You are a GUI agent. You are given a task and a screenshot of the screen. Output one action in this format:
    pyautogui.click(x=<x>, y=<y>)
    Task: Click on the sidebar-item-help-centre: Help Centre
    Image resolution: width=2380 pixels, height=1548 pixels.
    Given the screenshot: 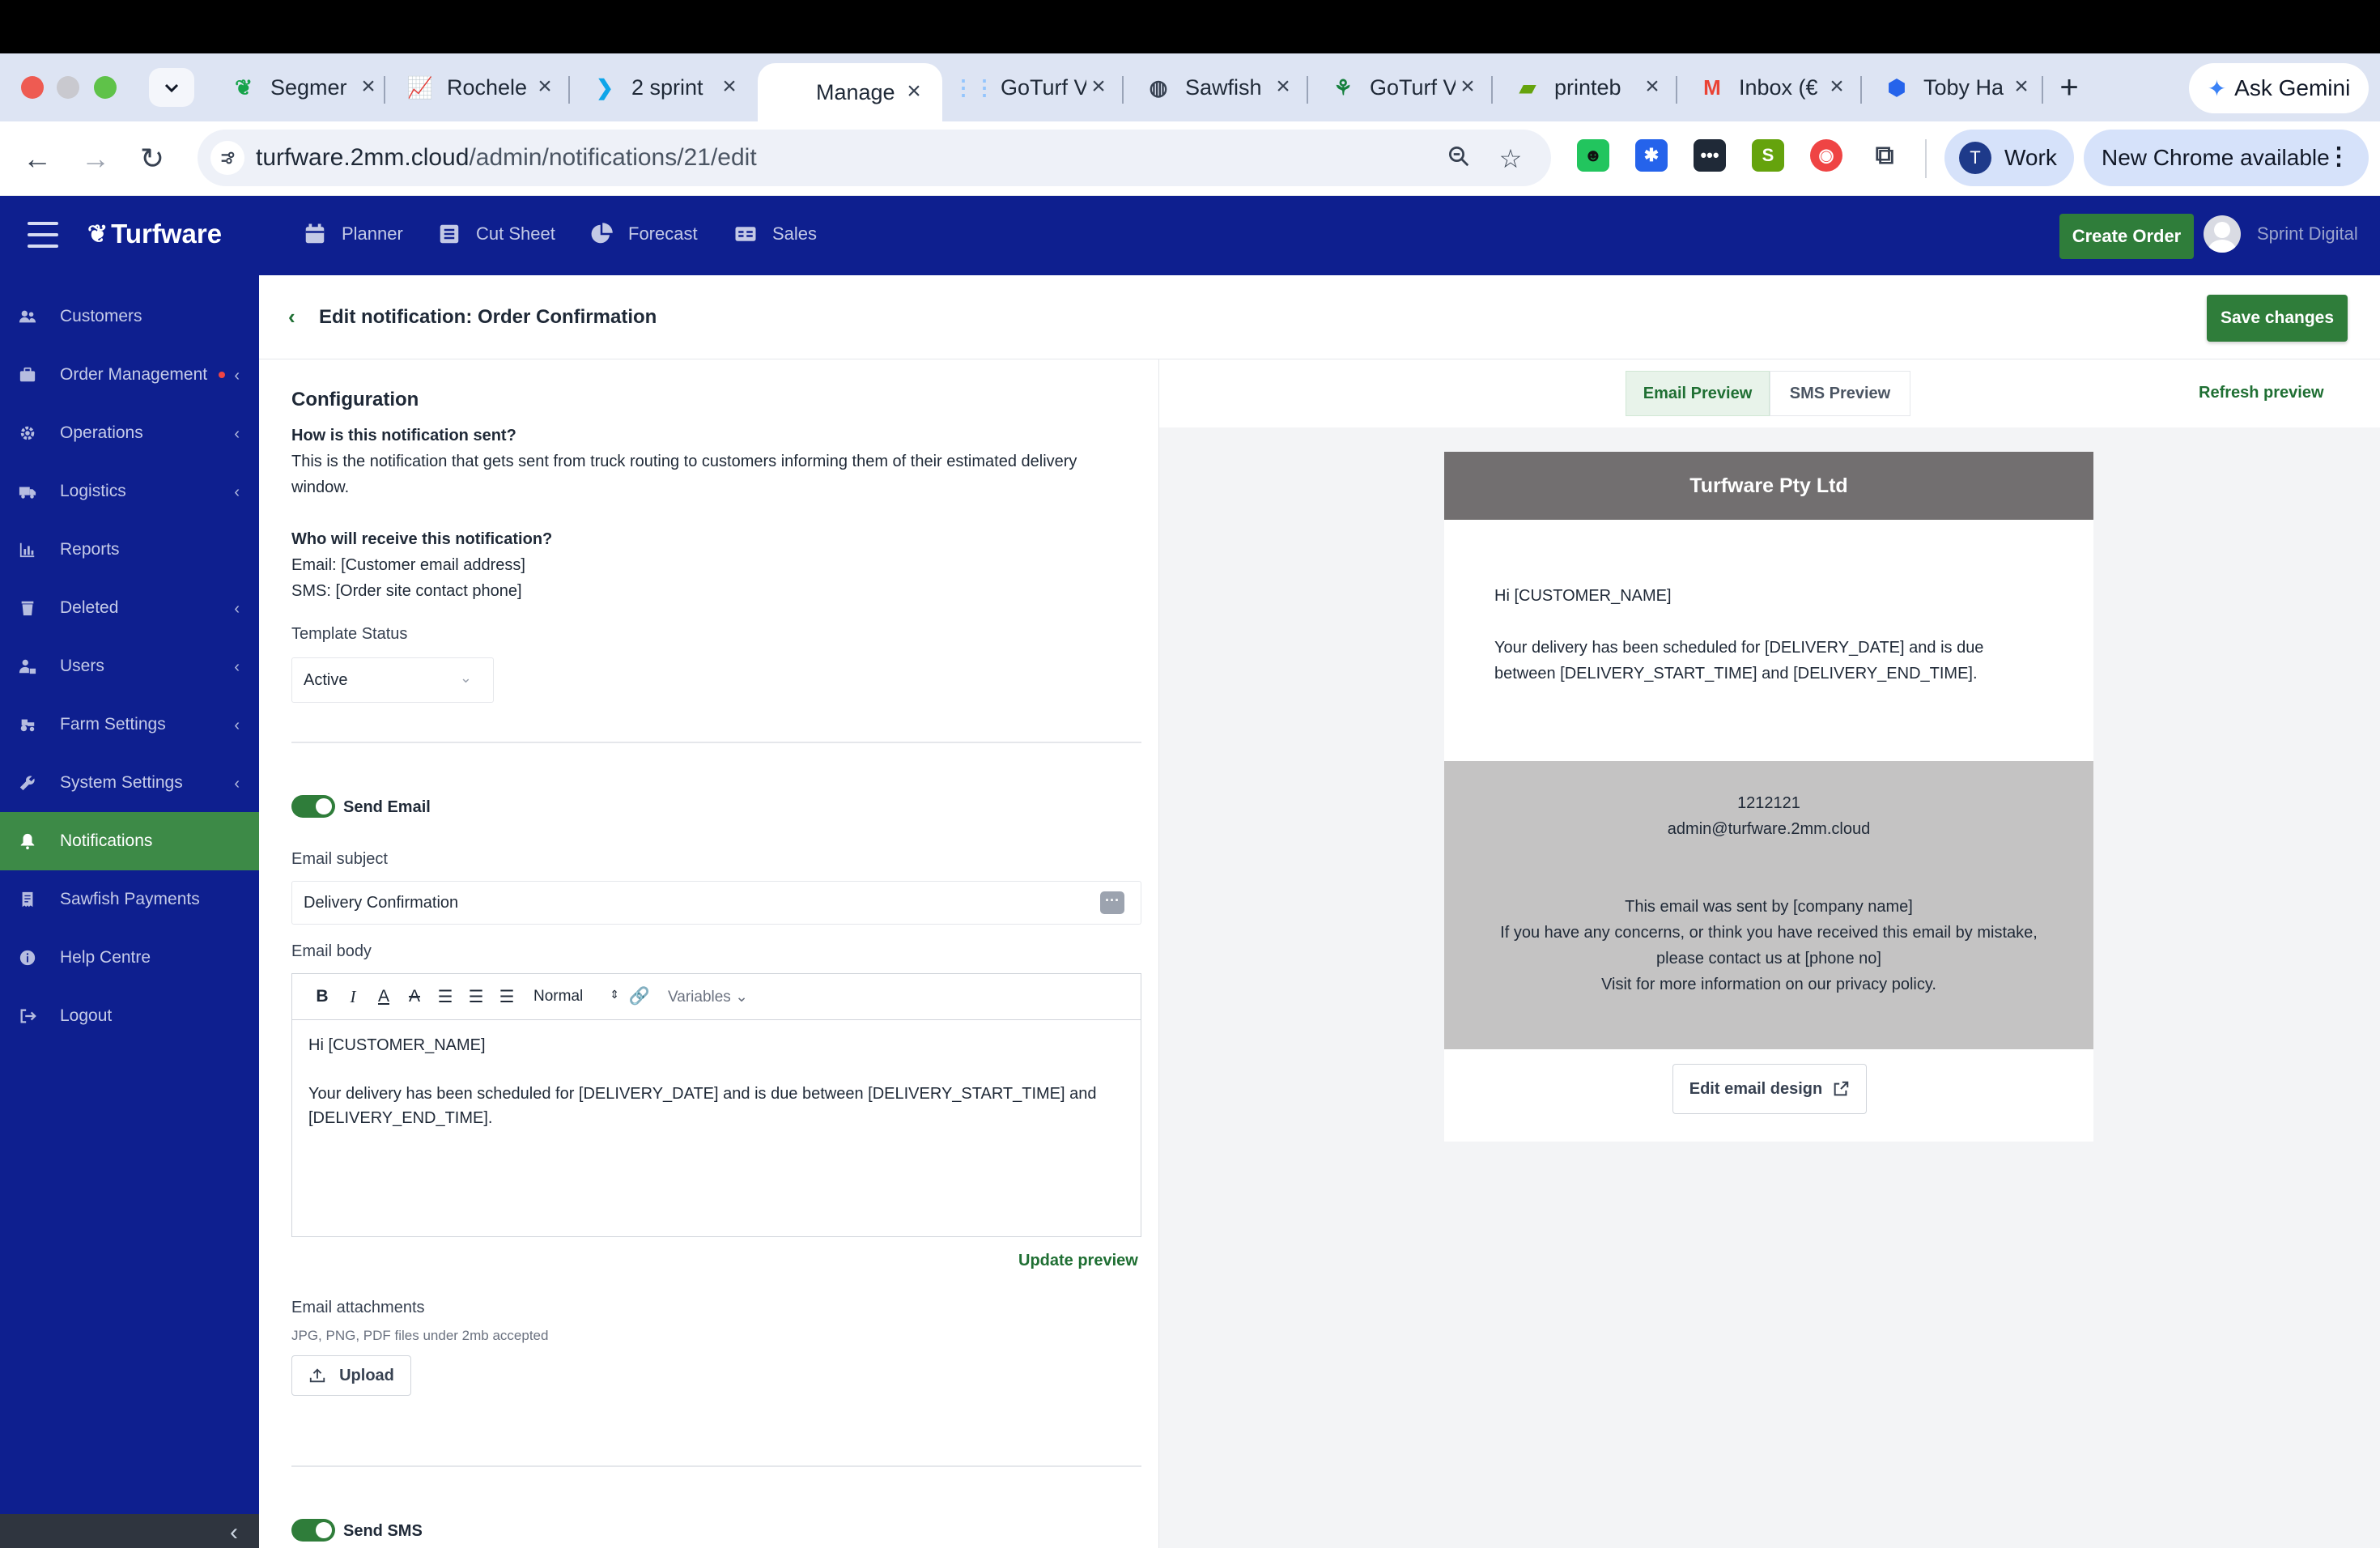 What is the action you would take?
    pyautogui.click(x=129, y=958)
    